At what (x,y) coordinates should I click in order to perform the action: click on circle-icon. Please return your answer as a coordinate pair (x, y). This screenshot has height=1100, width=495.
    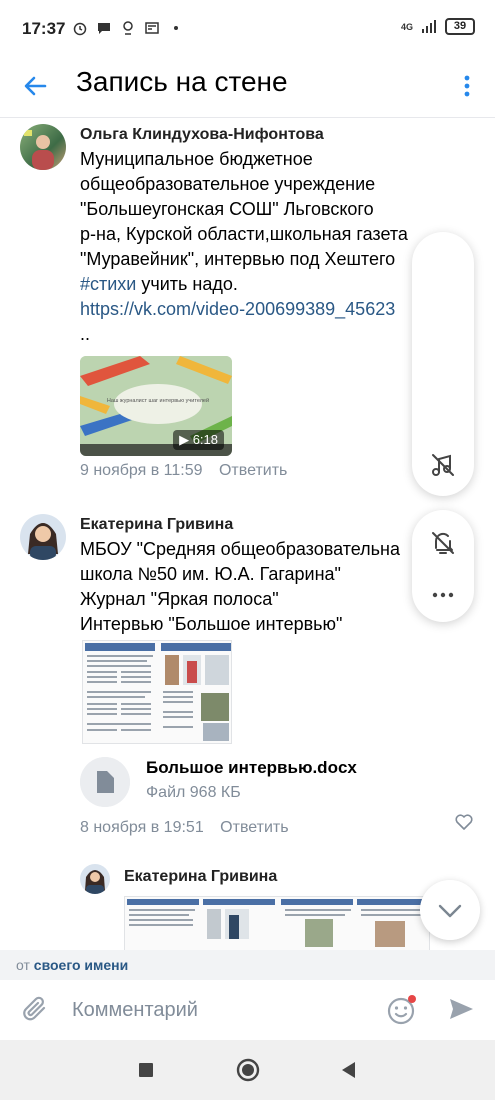
    Looking at the image, I should click on (248, 1070).